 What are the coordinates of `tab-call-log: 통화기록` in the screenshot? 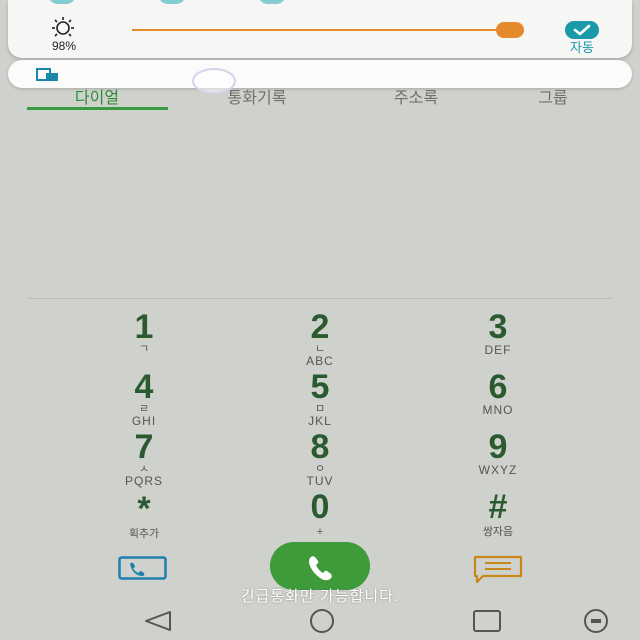 It's located at (257, 96).